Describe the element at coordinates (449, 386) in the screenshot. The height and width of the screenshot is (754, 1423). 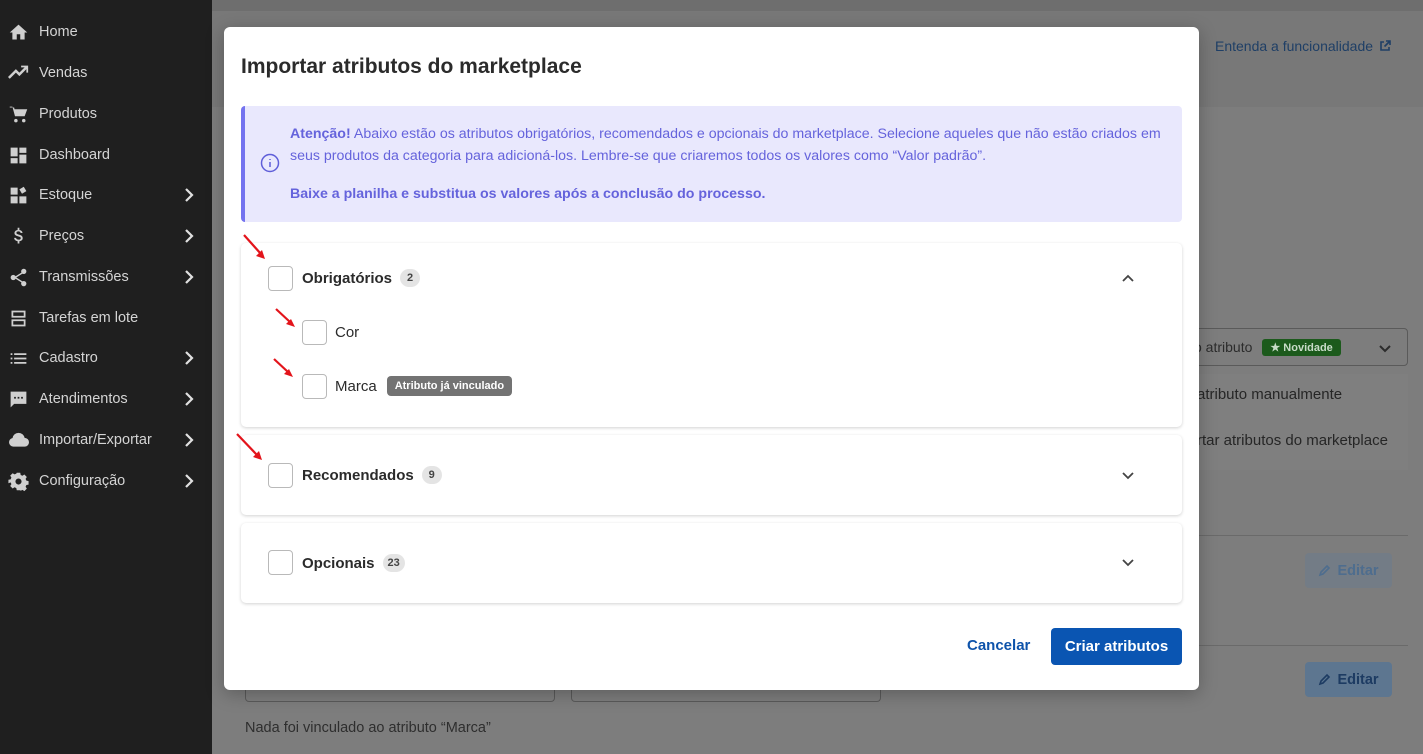
I see `linked-badge: Atributo já vinculado` at that location.